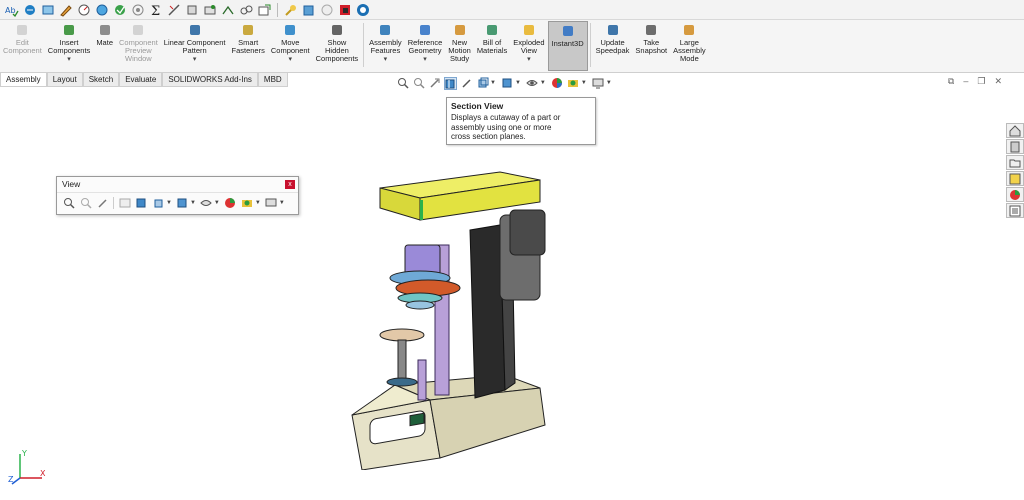 The width and height of the screenshot is (1024, 500). I want to click on tab-solidworks-add-ins: SOLIDWORKS Add-Ins, so click(210, 80).